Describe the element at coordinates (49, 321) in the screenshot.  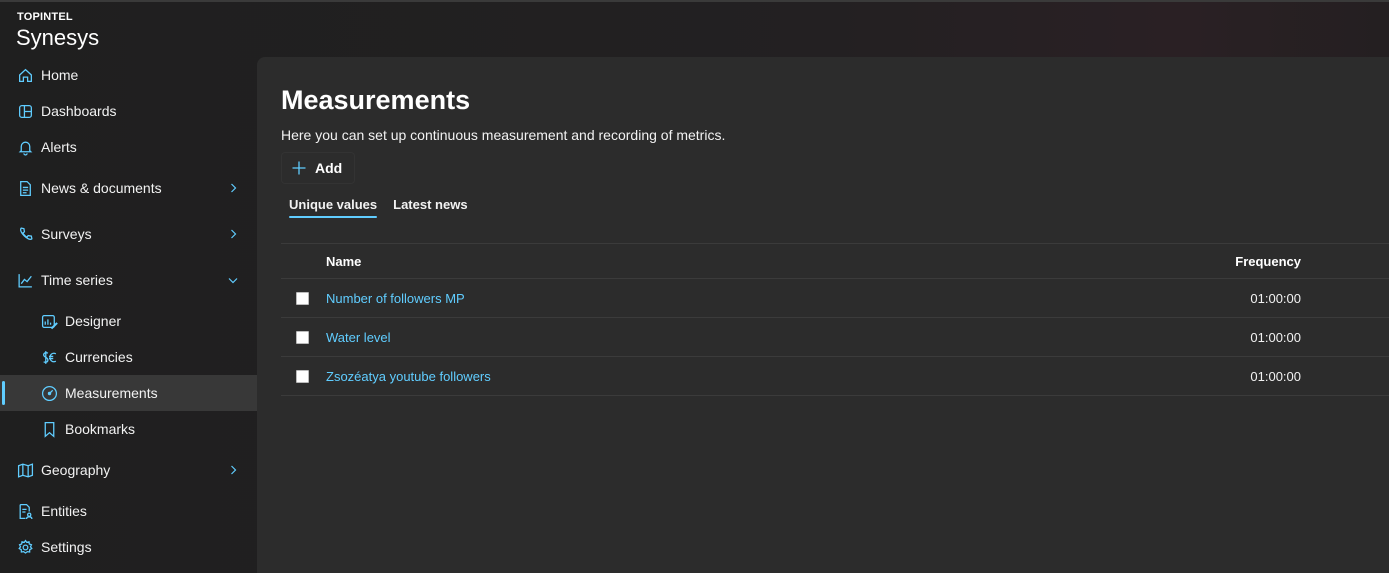
I see `designer-icon` at that location.